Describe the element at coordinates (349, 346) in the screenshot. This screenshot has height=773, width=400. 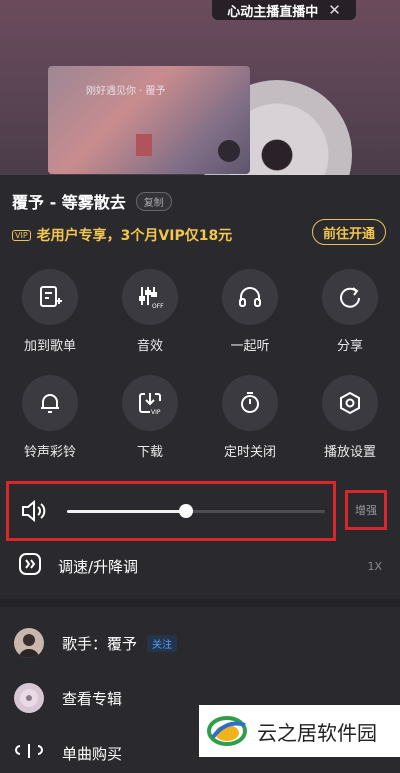
I see `action-label: 分享` at that location.